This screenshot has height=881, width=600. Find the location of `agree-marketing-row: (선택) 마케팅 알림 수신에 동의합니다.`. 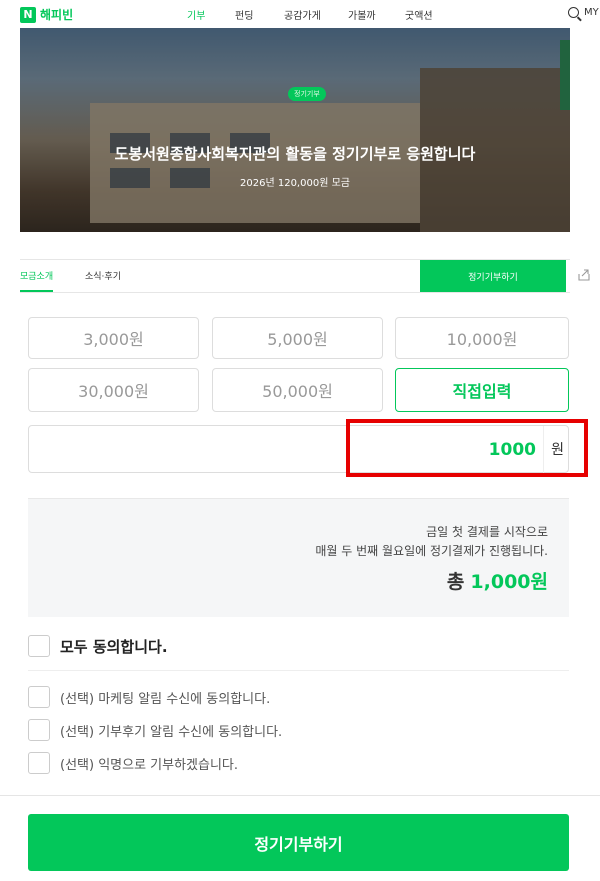

agree-marketing-row: (선택) 마케팅 알림 수신에 동의합니다. is located at coordinates (149, 697).